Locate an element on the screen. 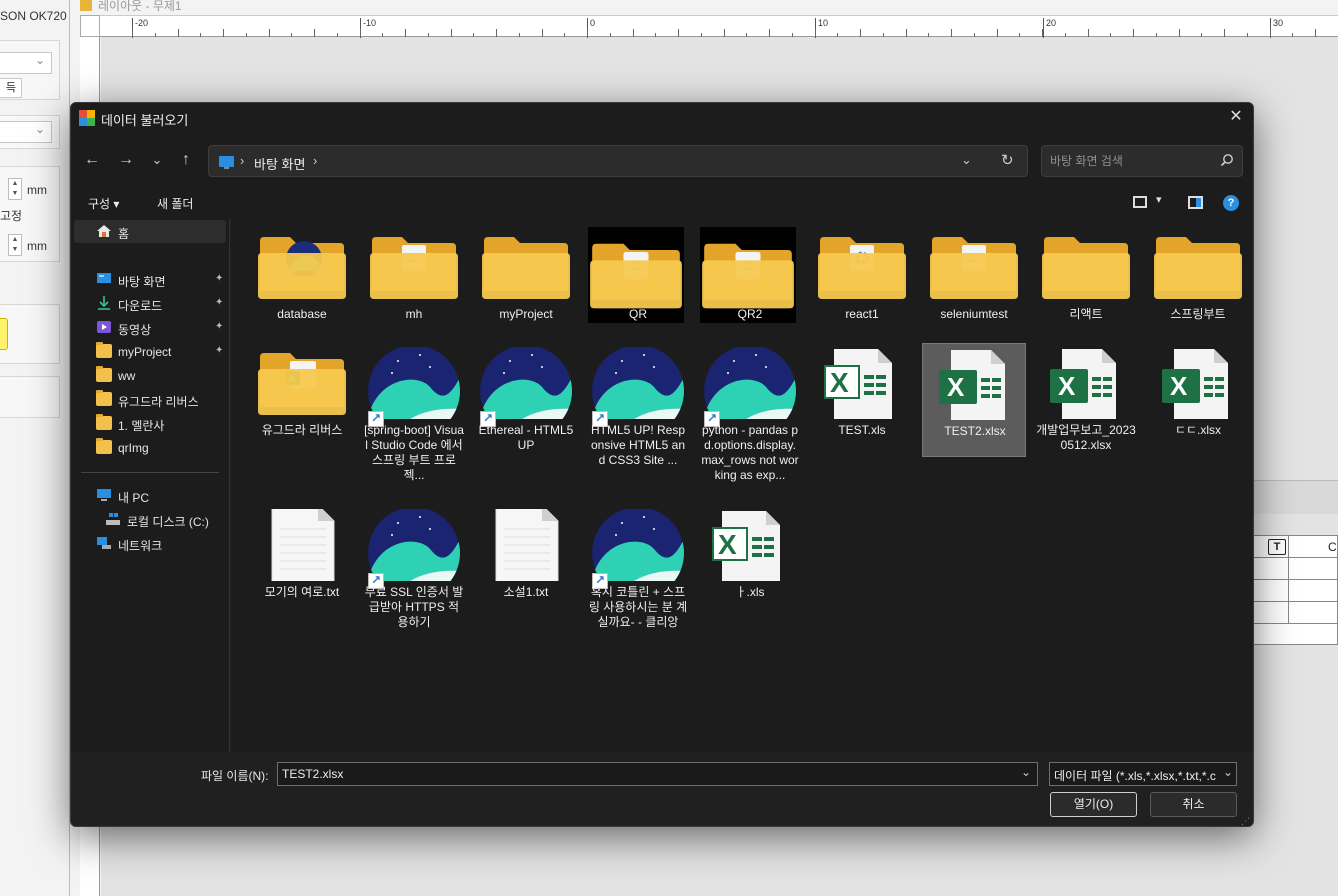 This screenshot has height=896, width=1338. up-button: ↑ is located at coordinates (186, 160).